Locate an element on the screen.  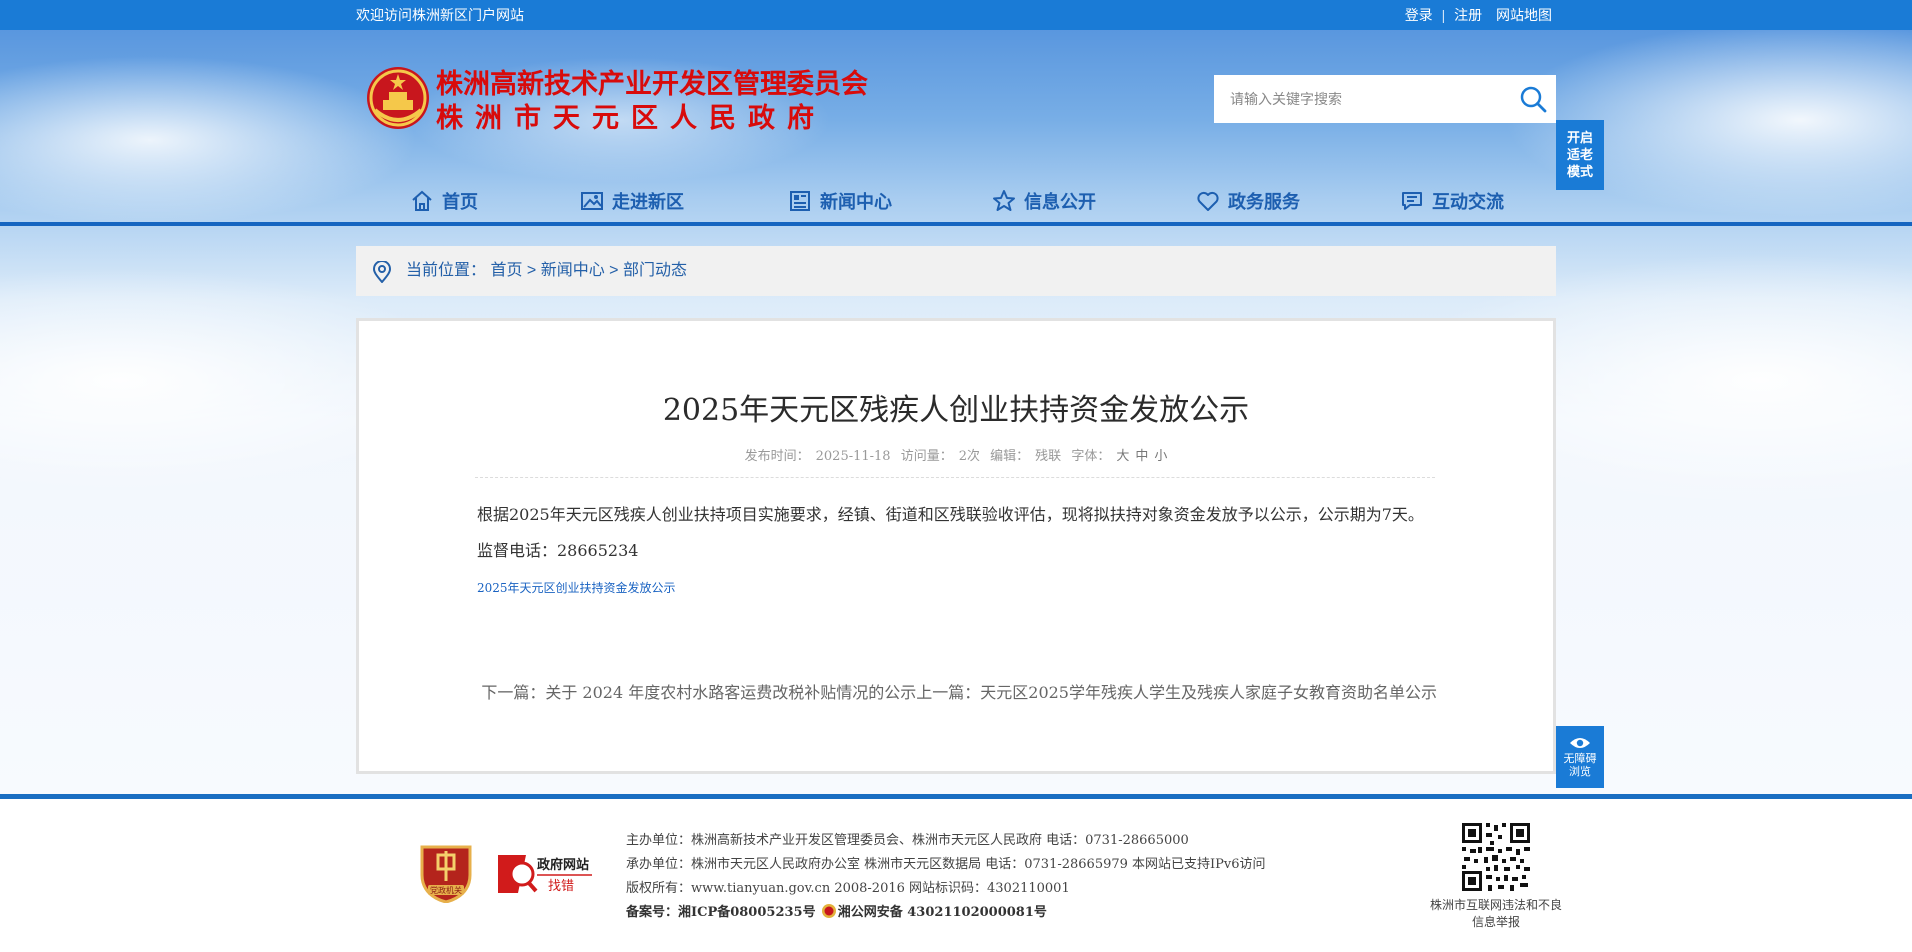
nav-label-disclosure: 信息公开 is located at coordinates (1060, 202).